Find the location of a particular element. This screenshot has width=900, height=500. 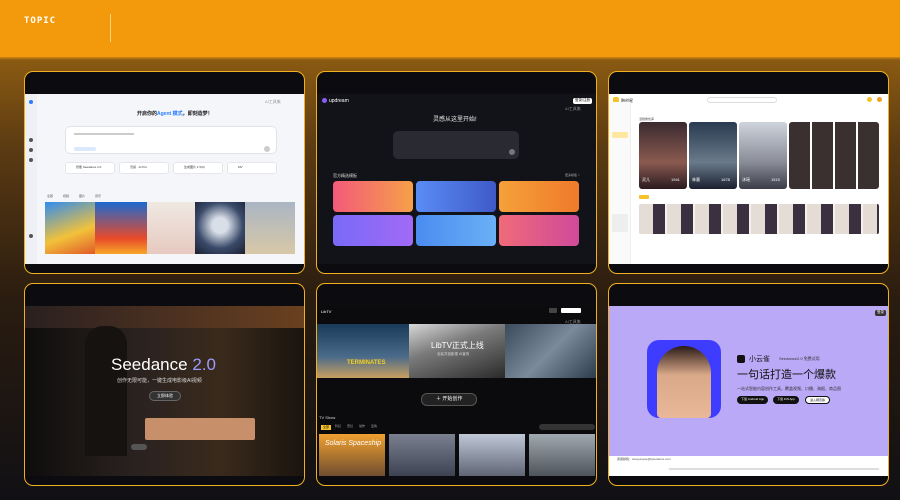

login-button is located at coordinates (571, 310).